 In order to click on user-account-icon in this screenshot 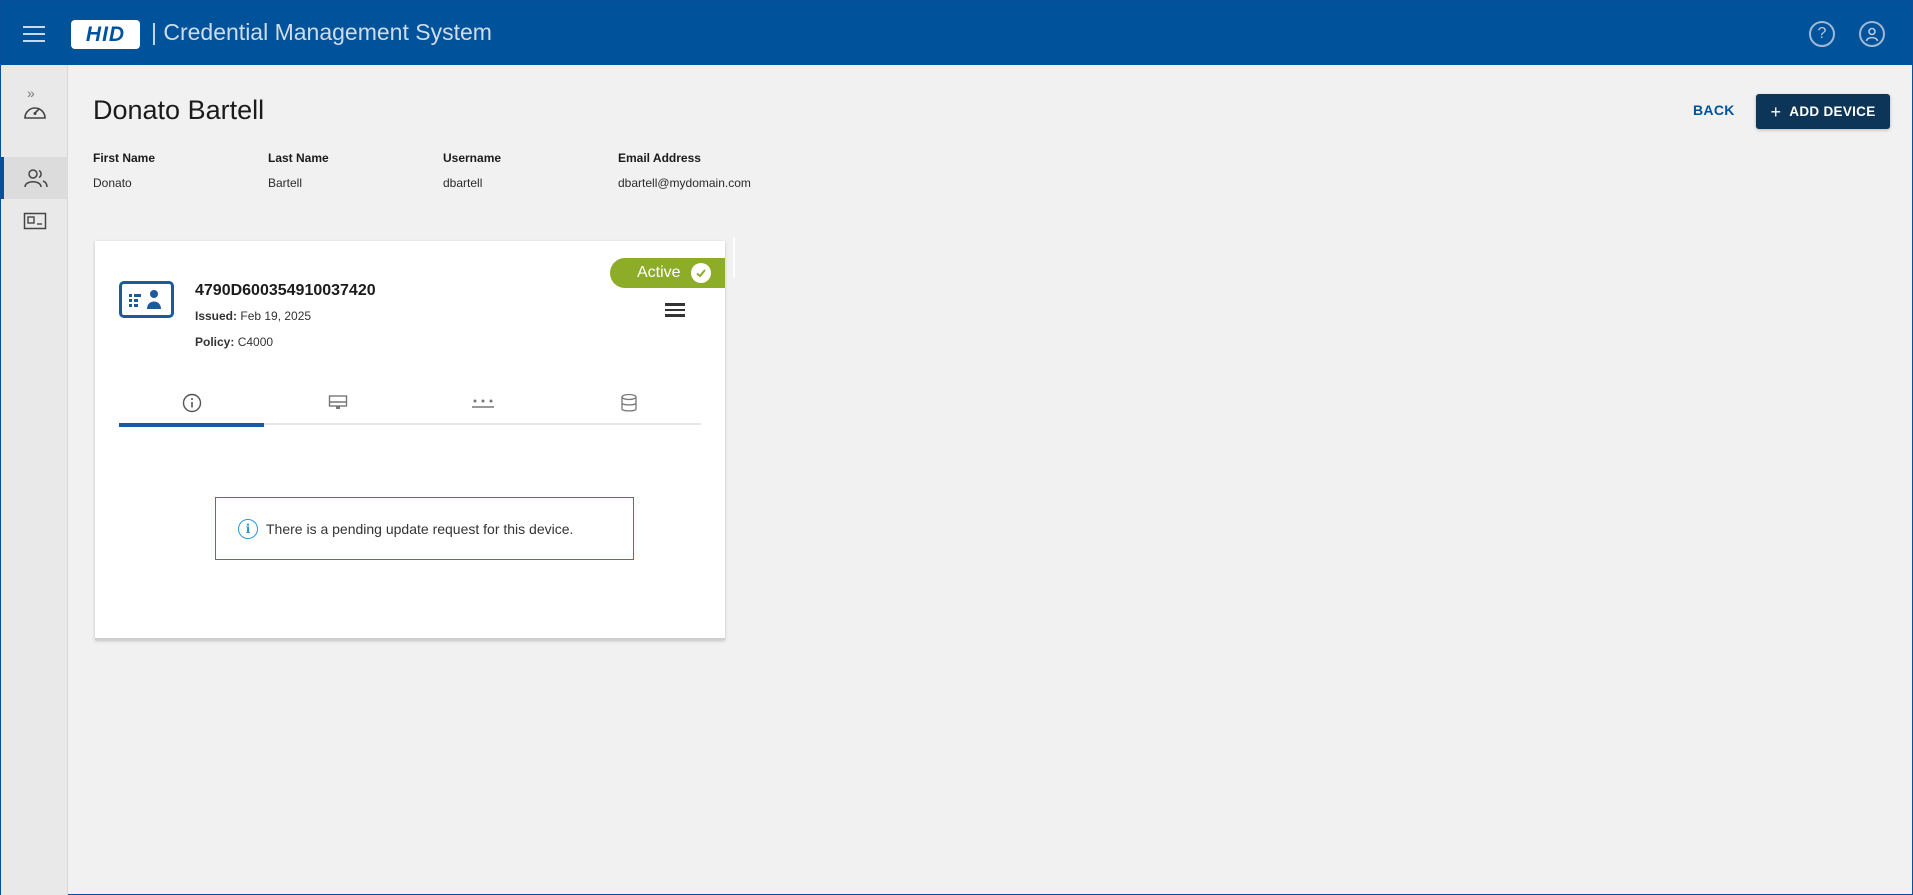, I will do `click(1872, 34)`.